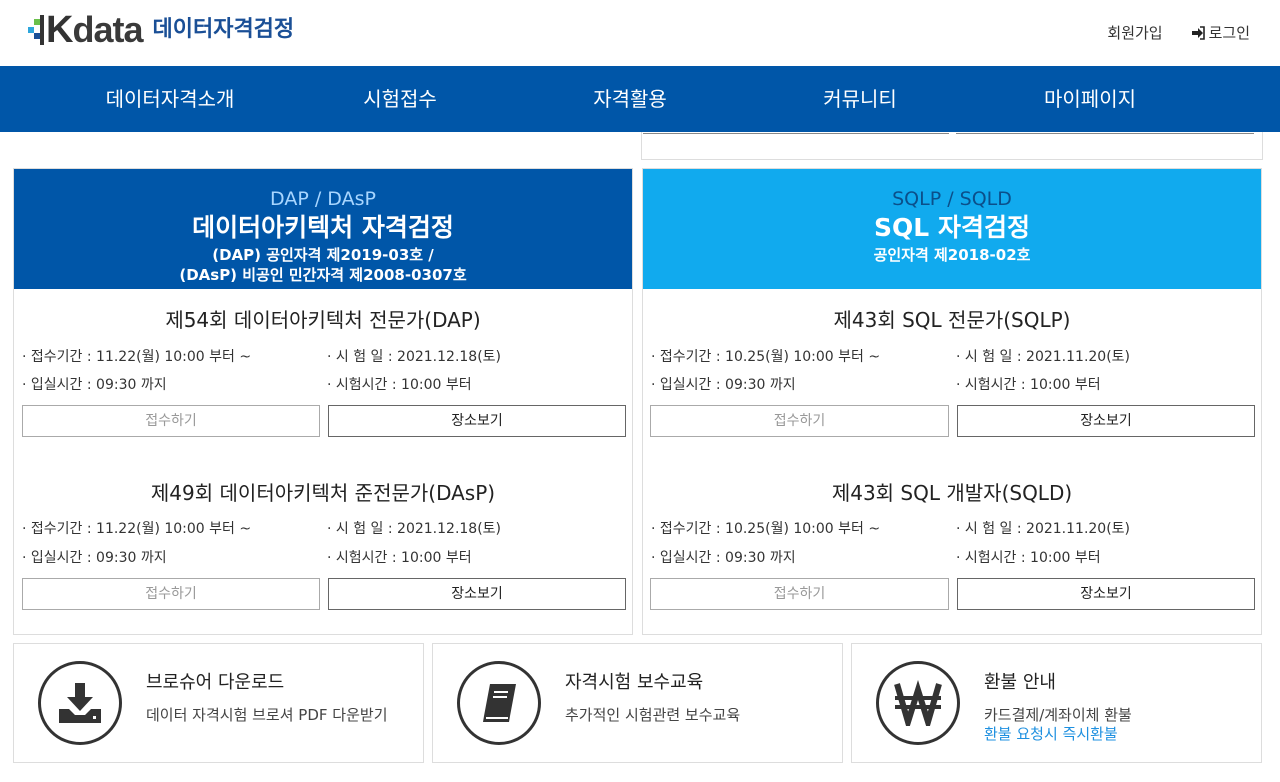 This screenshot has height=782, width=1280. I want to click on logo-data: data, so click(107, 29).